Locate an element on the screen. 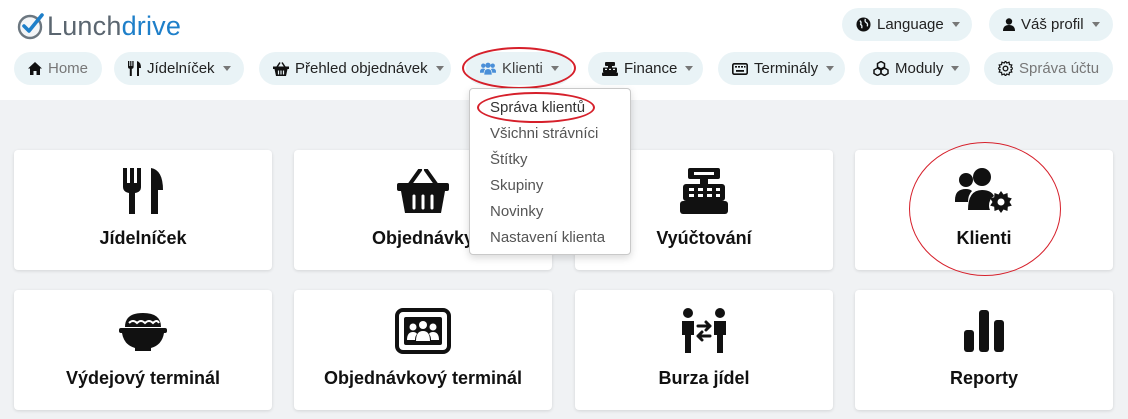  nav-jidelnicek: Jídelníček is located at coordinates (179, 68).